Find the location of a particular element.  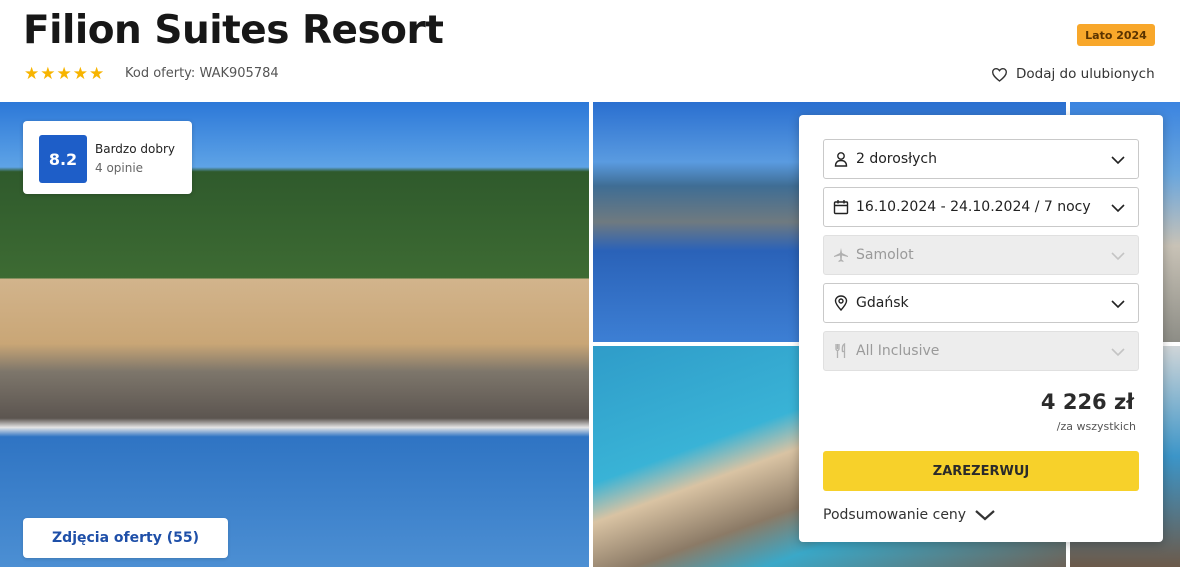

departure-select: Gdańsk is located at coordinates (981, 303).